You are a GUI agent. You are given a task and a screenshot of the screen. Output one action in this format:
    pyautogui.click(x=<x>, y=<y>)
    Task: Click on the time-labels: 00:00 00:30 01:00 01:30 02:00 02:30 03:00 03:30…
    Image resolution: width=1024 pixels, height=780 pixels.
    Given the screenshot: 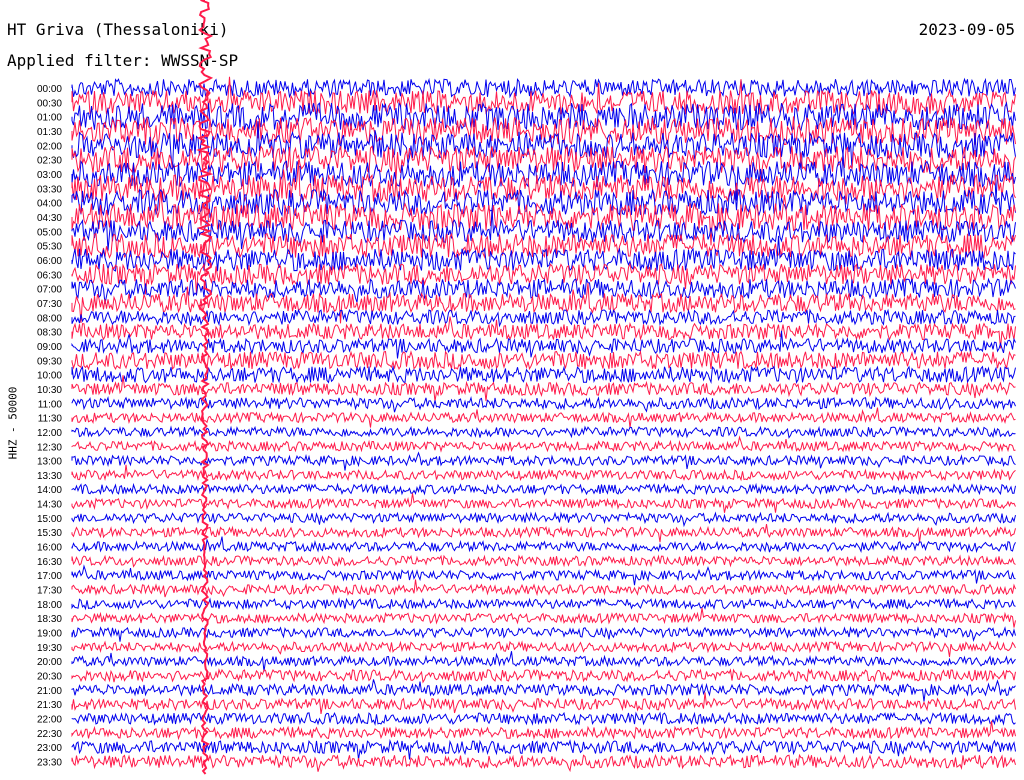 What is the action you would take?
    pyautogui.click(x=49, y=426)
    